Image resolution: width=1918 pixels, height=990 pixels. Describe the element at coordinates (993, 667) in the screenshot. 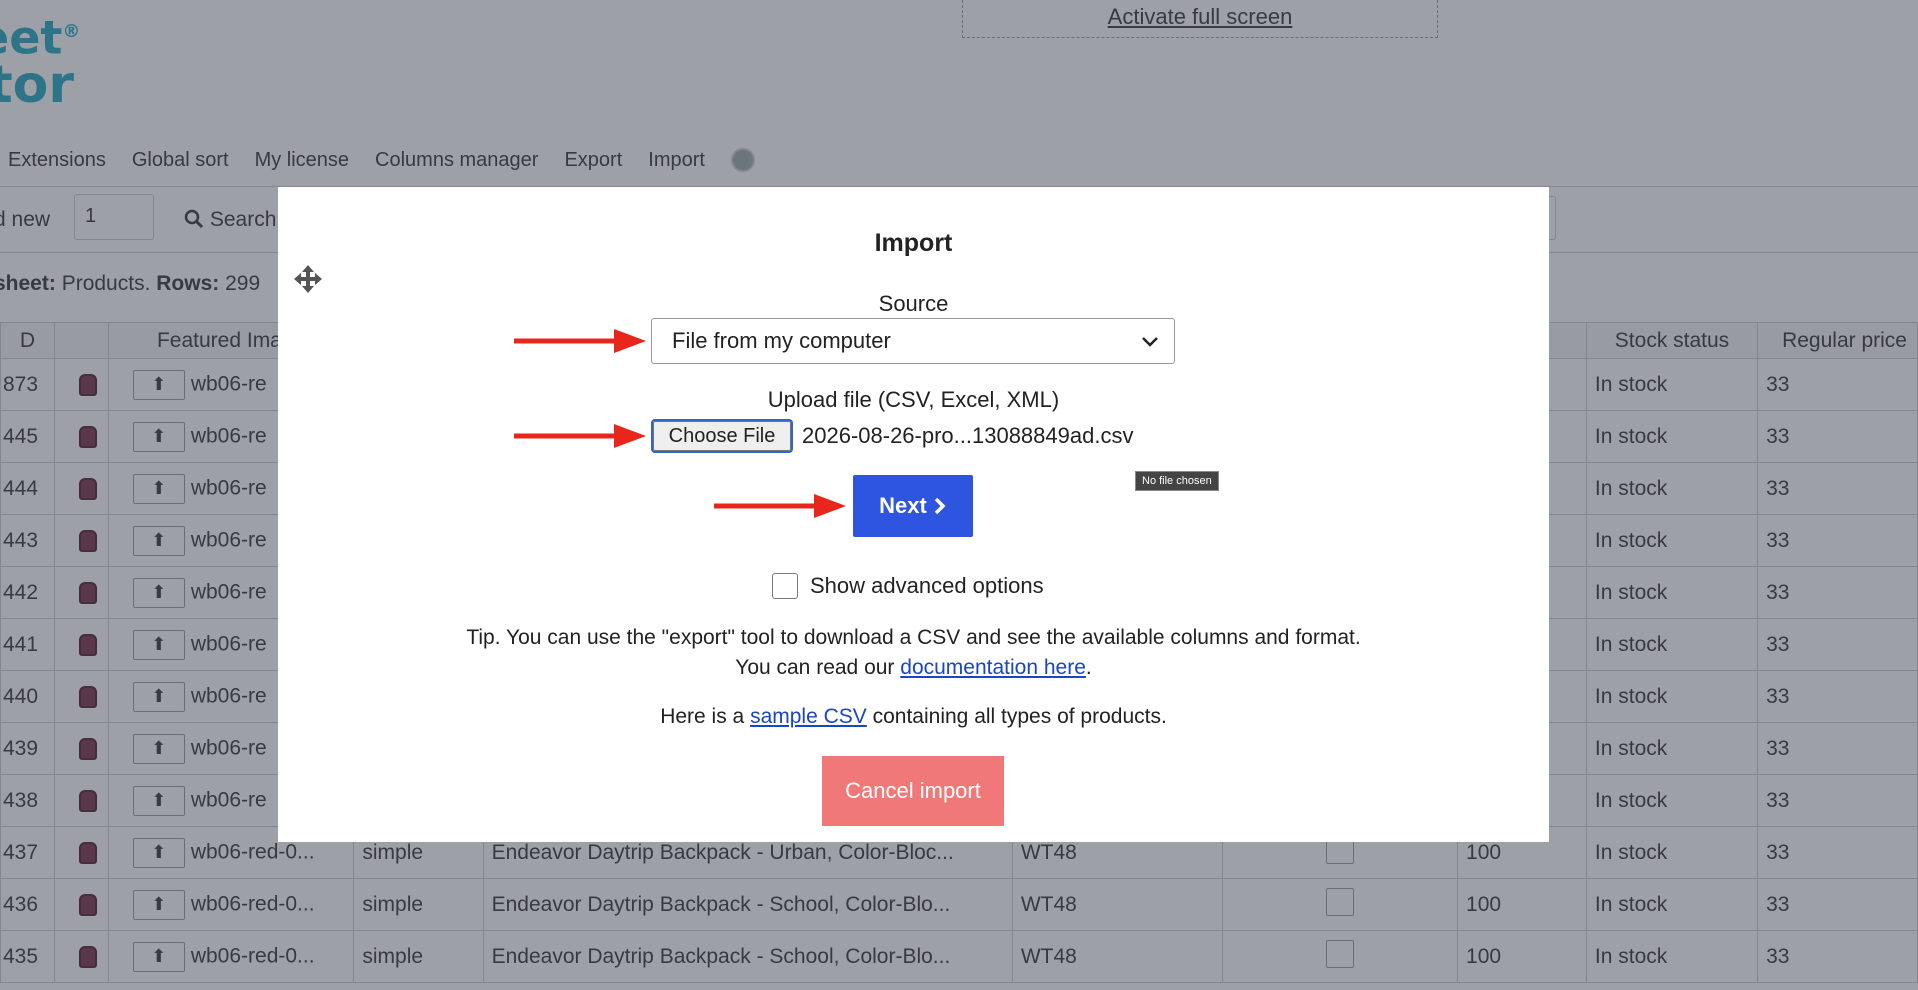

I see `documentation-link: documentation here` at that location.